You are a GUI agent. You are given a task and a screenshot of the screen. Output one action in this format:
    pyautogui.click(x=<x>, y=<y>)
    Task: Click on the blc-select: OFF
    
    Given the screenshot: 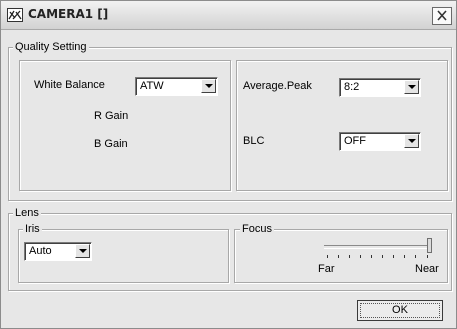 What is the action you would take?
    pyautogui.click(x=380, y=141)
    